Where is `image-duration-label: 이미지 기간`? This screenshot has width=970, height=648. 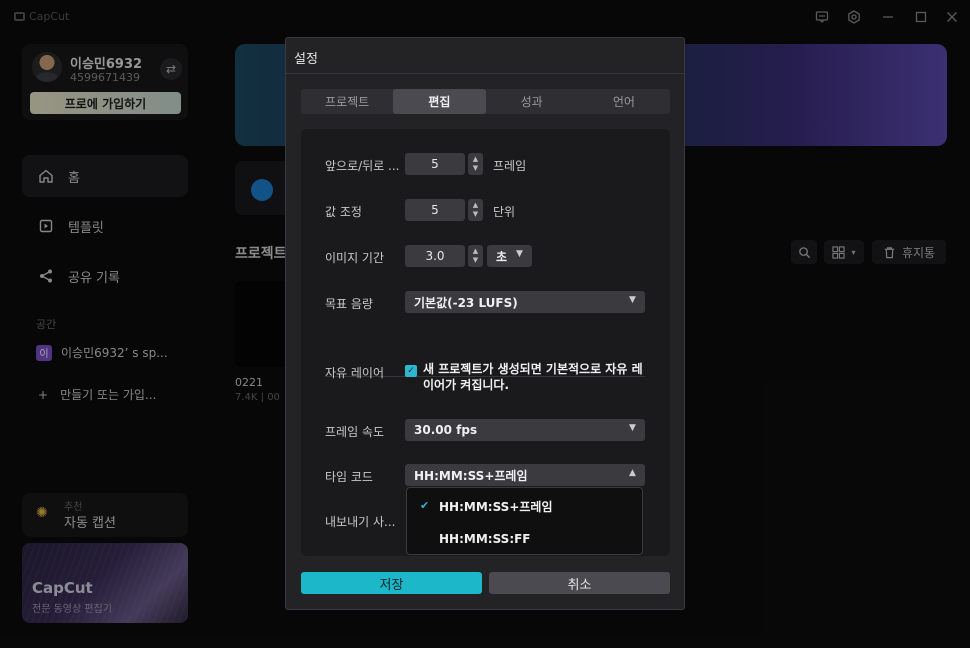
image-duration-label: 이미지 기간 is located at coordinates (355, 258).